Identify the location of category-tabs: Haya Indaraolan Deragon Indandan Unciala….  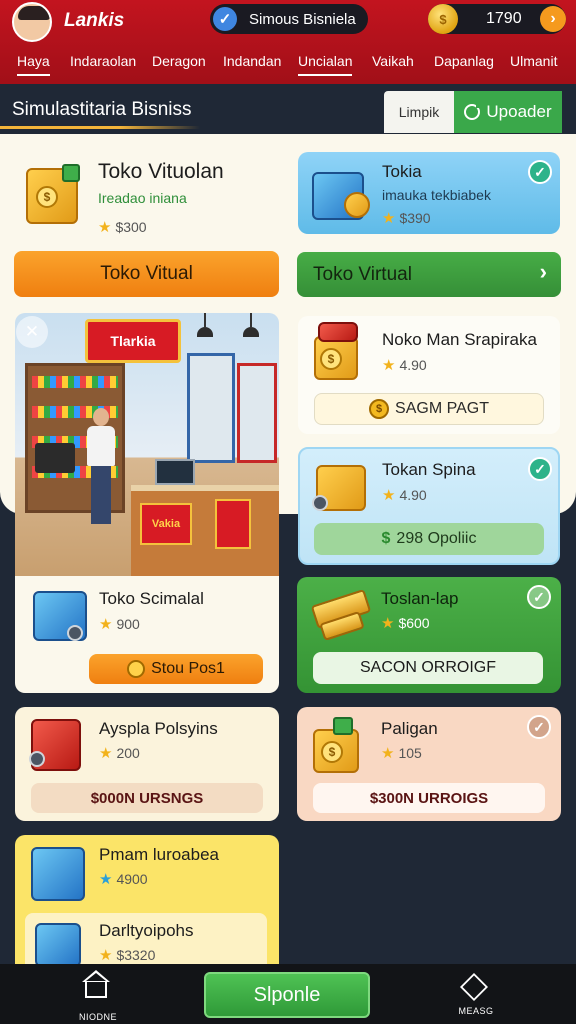
(288, 65).